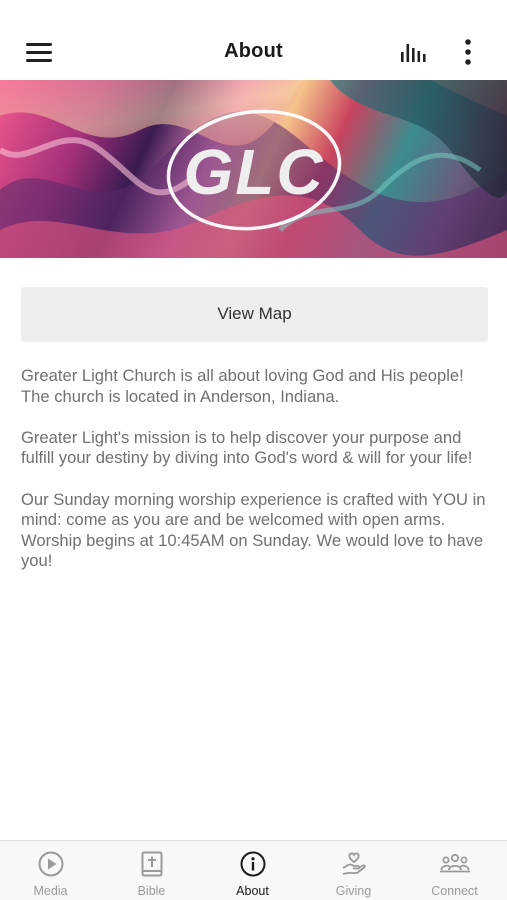 The height and width of the screenshot is (900, 507). I want to click on audio-bars-icon, so click(414, 52).